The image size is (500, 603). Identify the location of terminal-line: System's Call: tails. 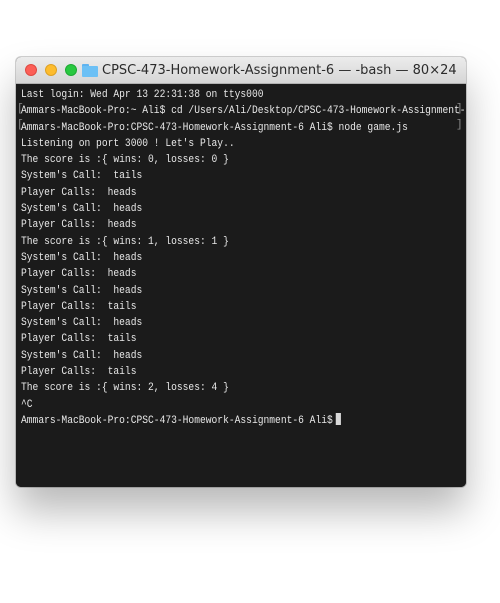
(82, 176).